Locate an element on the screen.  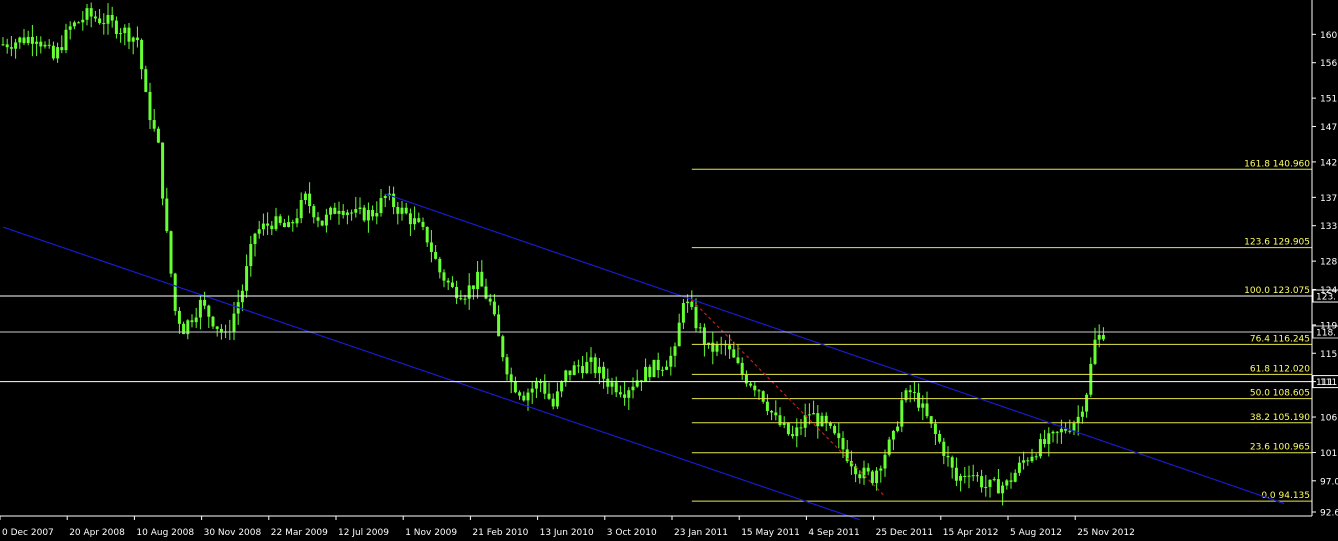
x-tick-label: 12 Jul 2009 is located at coordinates (363, 533).